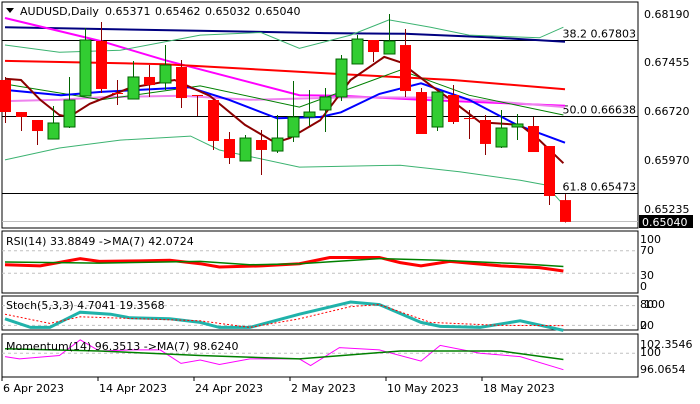 This screenshot has width=700, height=404. What do you see at coordinates (323, 388) in the screenshot?
I see `date-label: 2 May 2023` at bounding box center [323, 388].